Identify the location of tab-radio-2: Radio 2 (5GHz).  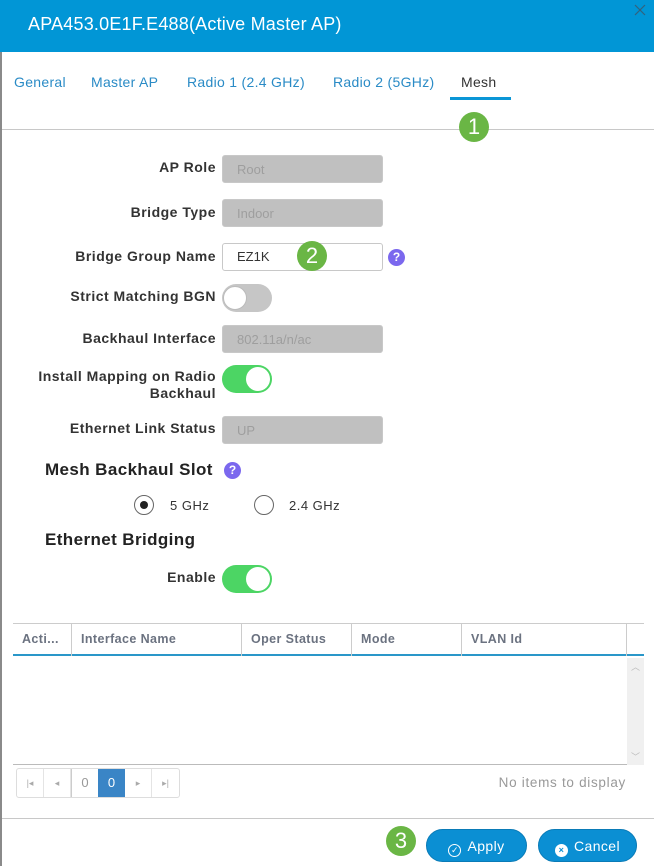
(383, 82).